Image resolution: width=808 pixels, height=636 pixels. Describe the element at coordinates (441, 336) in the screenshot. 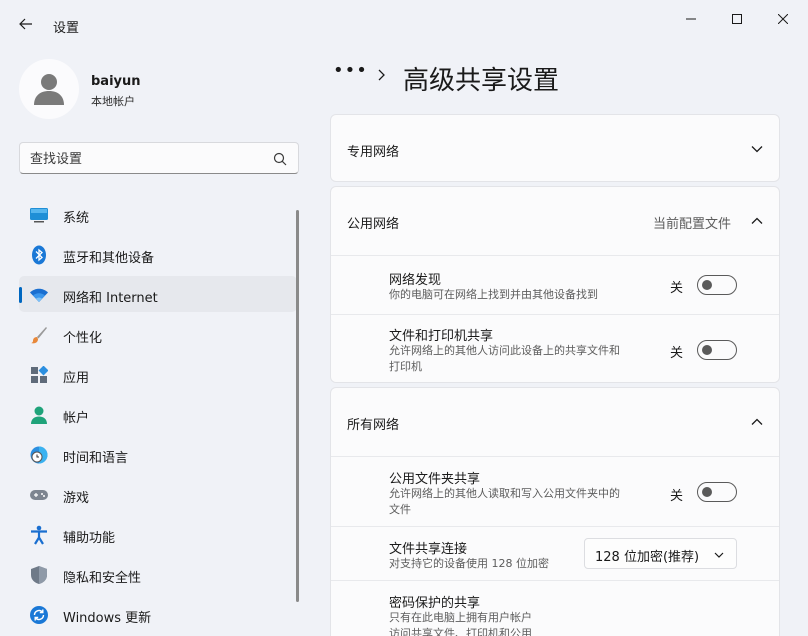

I see `setting-title: 文件和打印机共享` at that location.